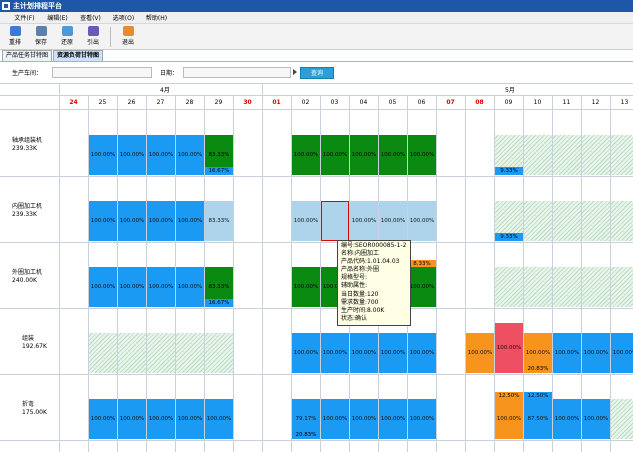  What do you see at coordinates (102, 72) in the screenshot?
I see `workshop-input` at bounding box center [102, 72].